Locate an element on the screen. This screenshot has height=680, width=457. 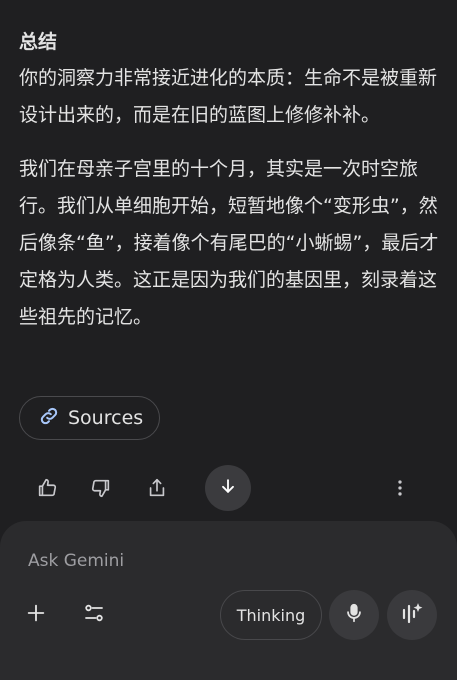
arrow-down-icon is located at coordinates (228, 488).